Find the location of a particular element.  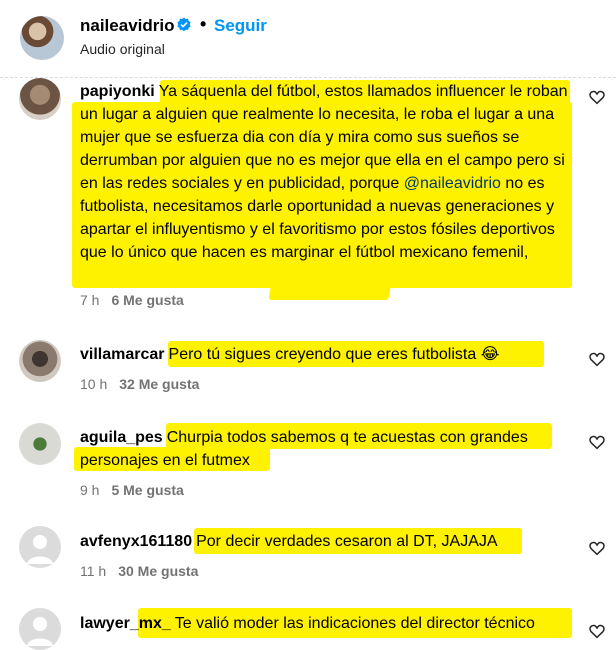

commenter-username: lawyer_mx_ is located at coordinates (125, 623).